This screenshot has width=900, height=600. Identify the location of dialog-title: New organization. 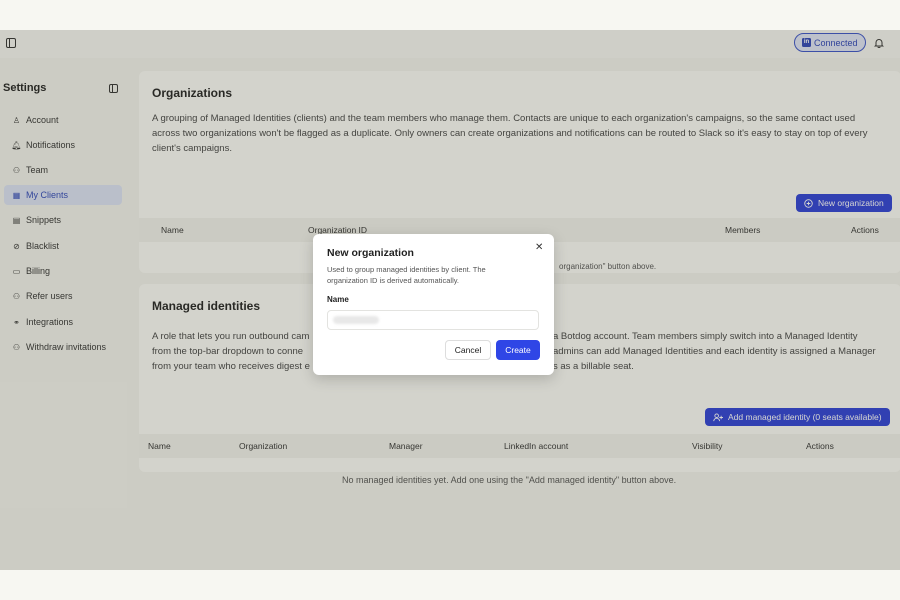
(370, 253).